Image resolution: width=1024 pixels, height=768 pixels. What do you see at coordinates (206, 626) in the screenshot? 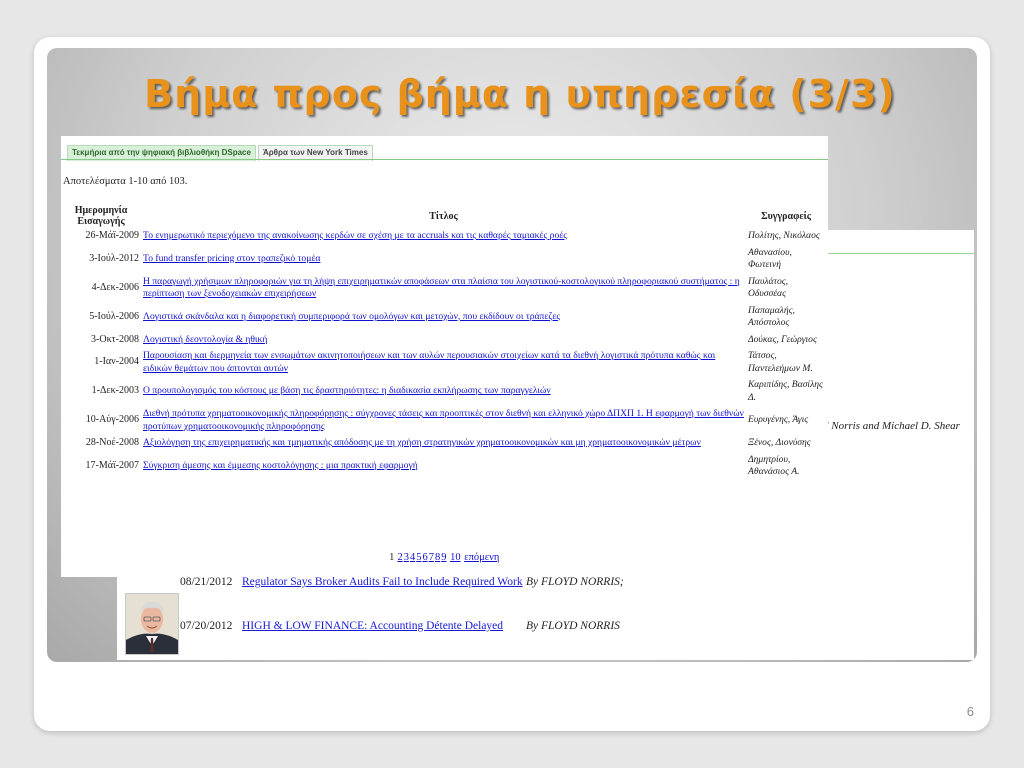
I see `nyt-article-date: 07/20/2012` at bounding box center [206, 626].